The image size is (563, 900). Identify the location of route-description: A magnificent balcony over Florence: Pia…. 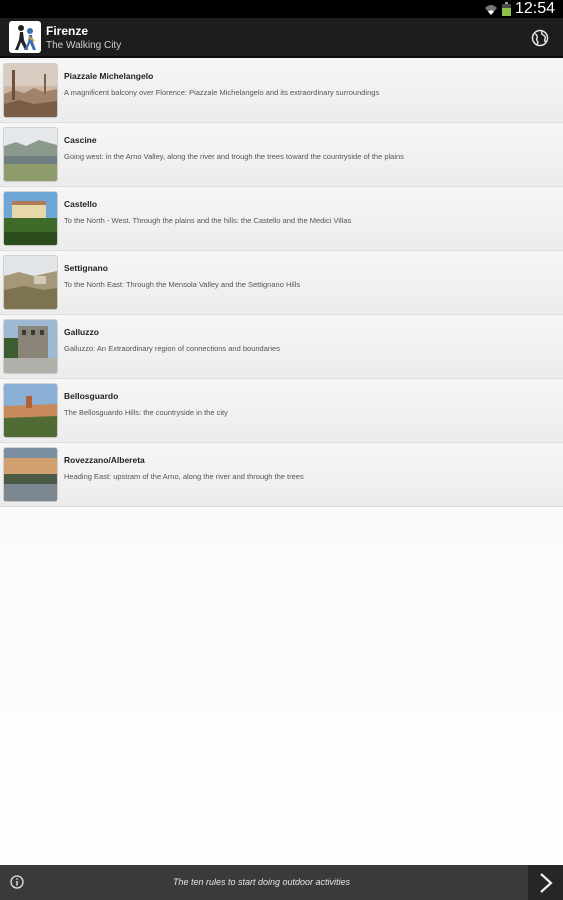
(222, 92).